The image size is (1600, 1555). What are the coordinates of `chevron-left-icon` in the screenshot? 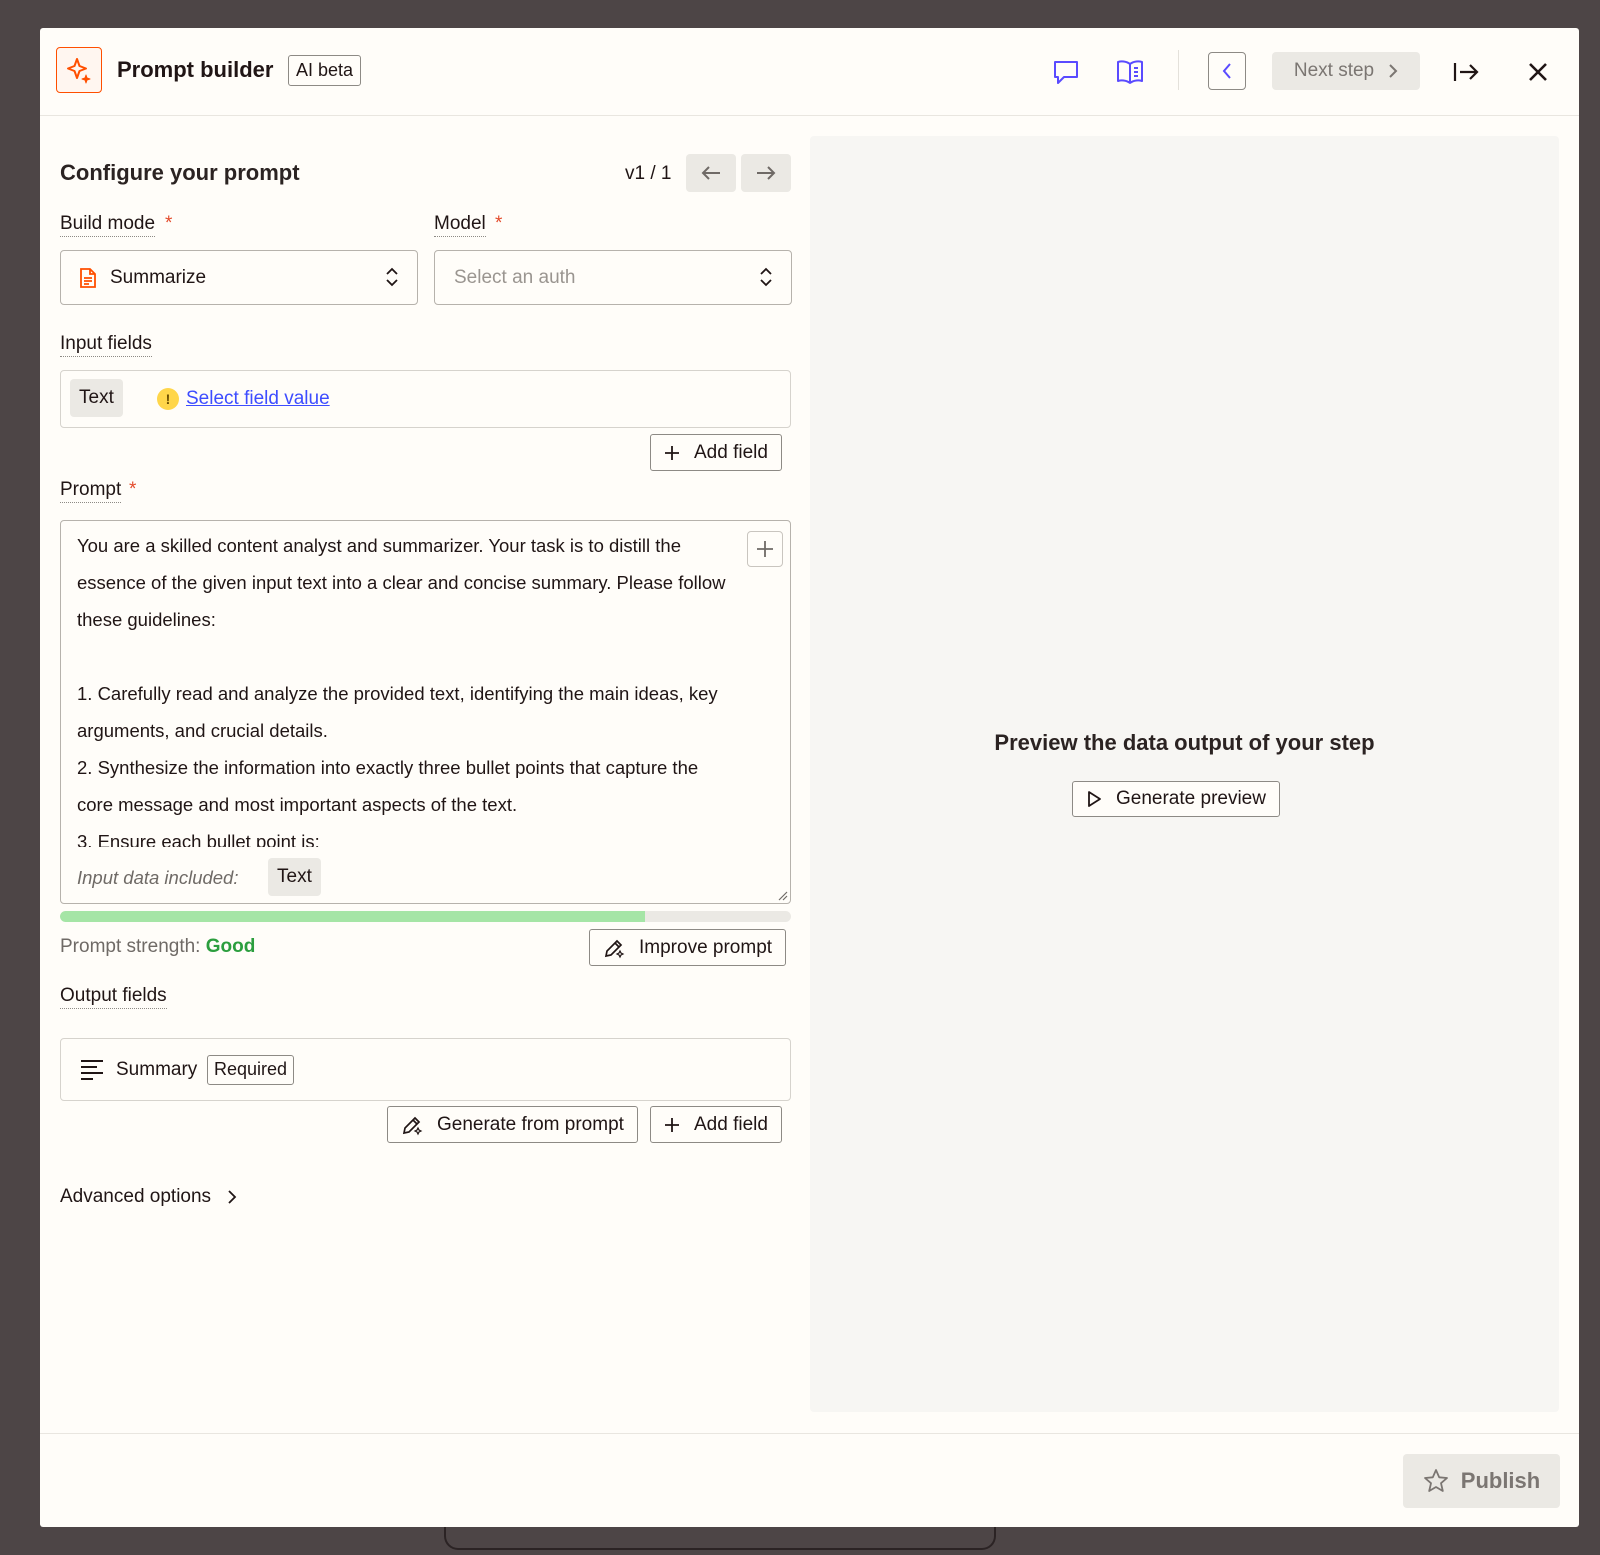 It's located at (1226, 71).